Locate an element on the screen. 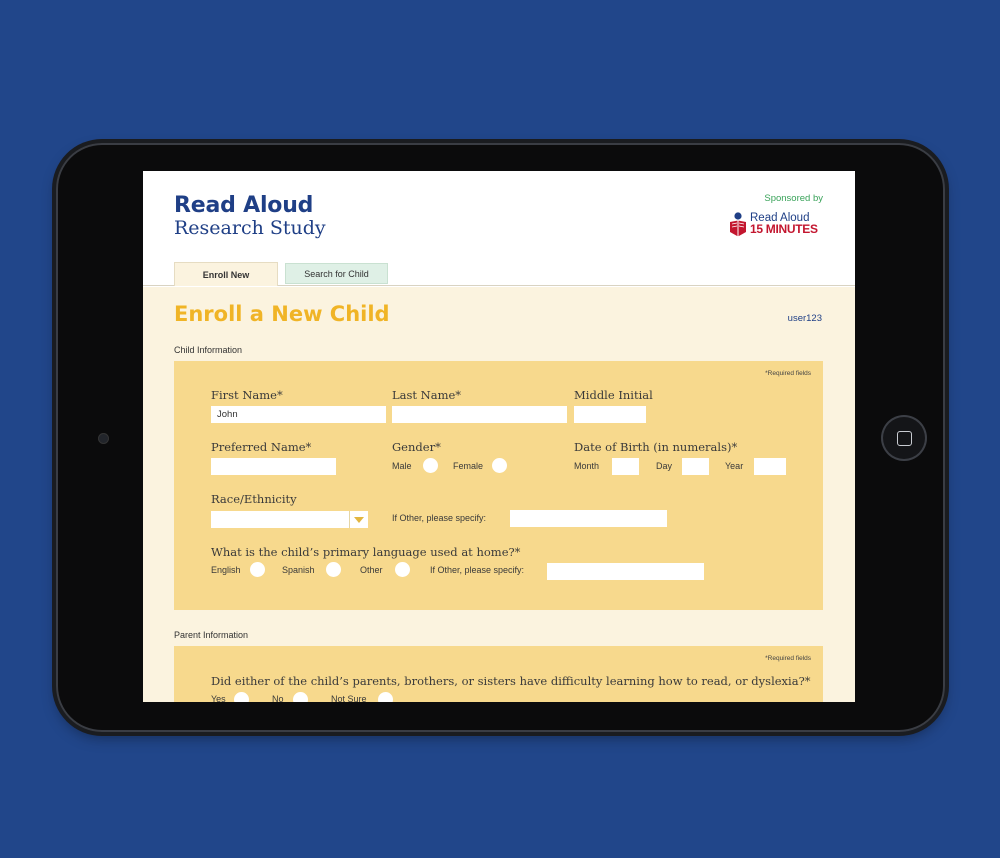 Image resolution: width=1000 pixels, height=858 pixels. lang-spanish-radio is located at coordinates (333, 569).